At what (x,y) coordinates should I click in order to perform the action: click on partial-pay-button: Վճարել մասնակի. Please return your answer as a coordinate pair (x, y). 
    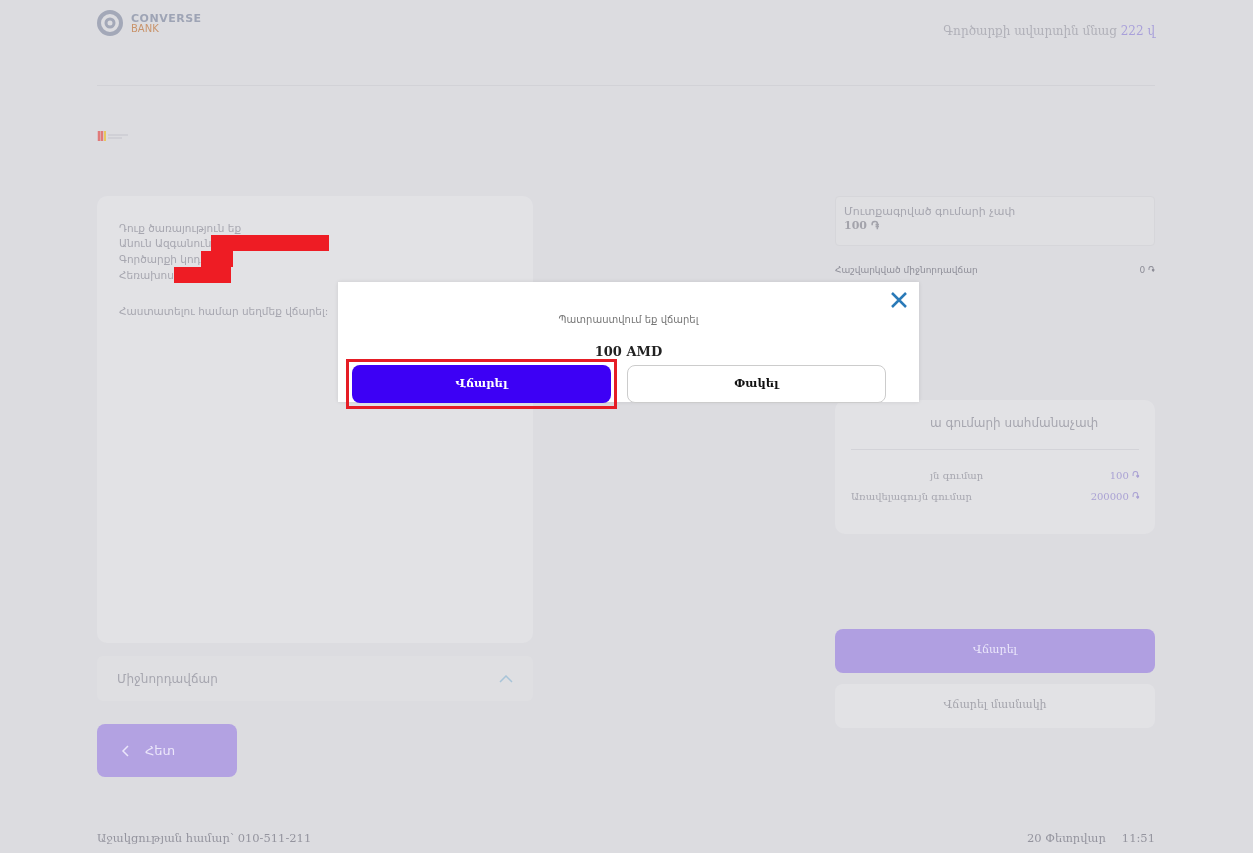
    Looking at the image, I should click on (995, 705).